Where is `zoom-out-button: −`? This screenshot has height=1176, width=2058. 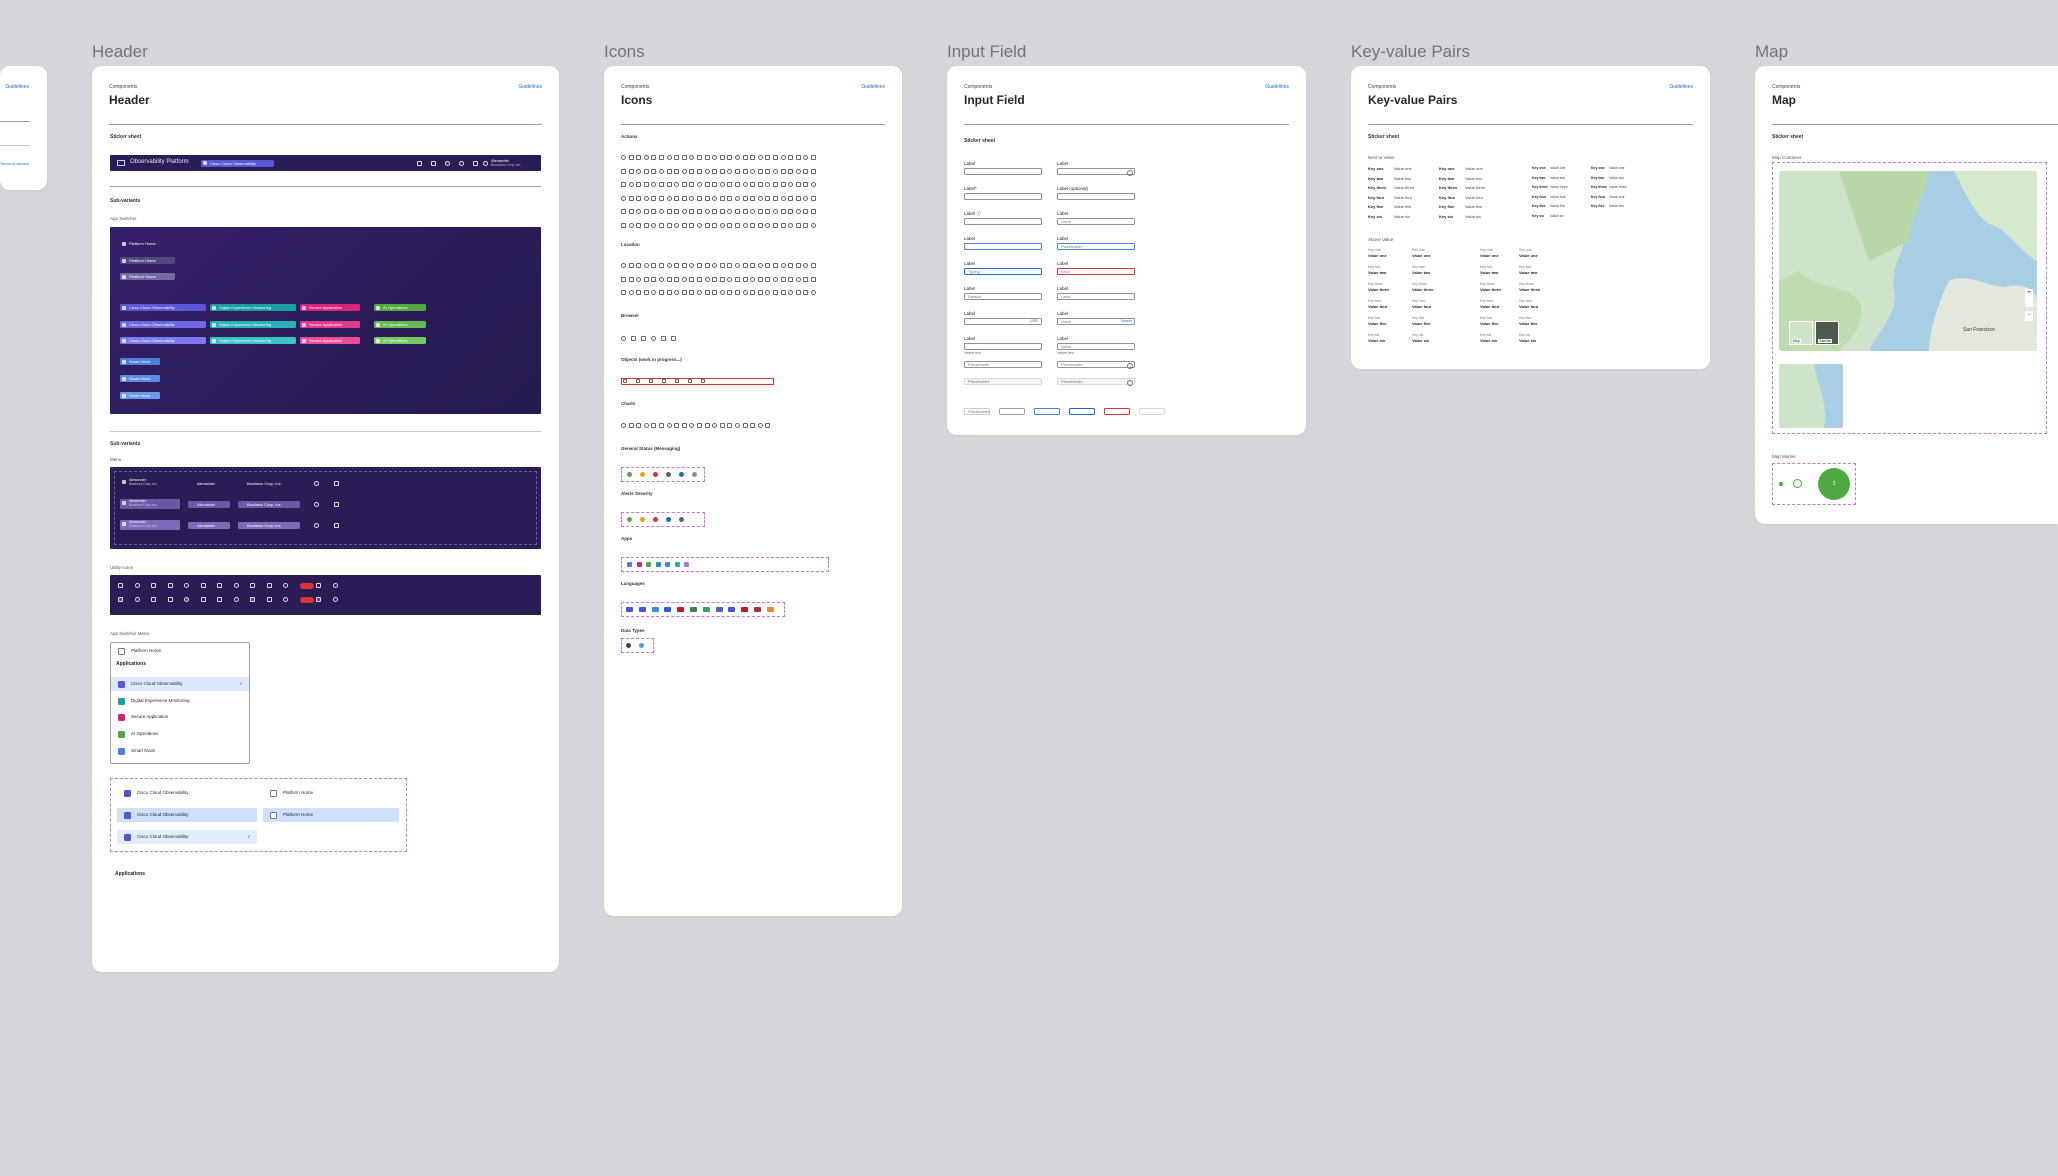 zoom-out-button: − is located at coordinates (2029, 316).